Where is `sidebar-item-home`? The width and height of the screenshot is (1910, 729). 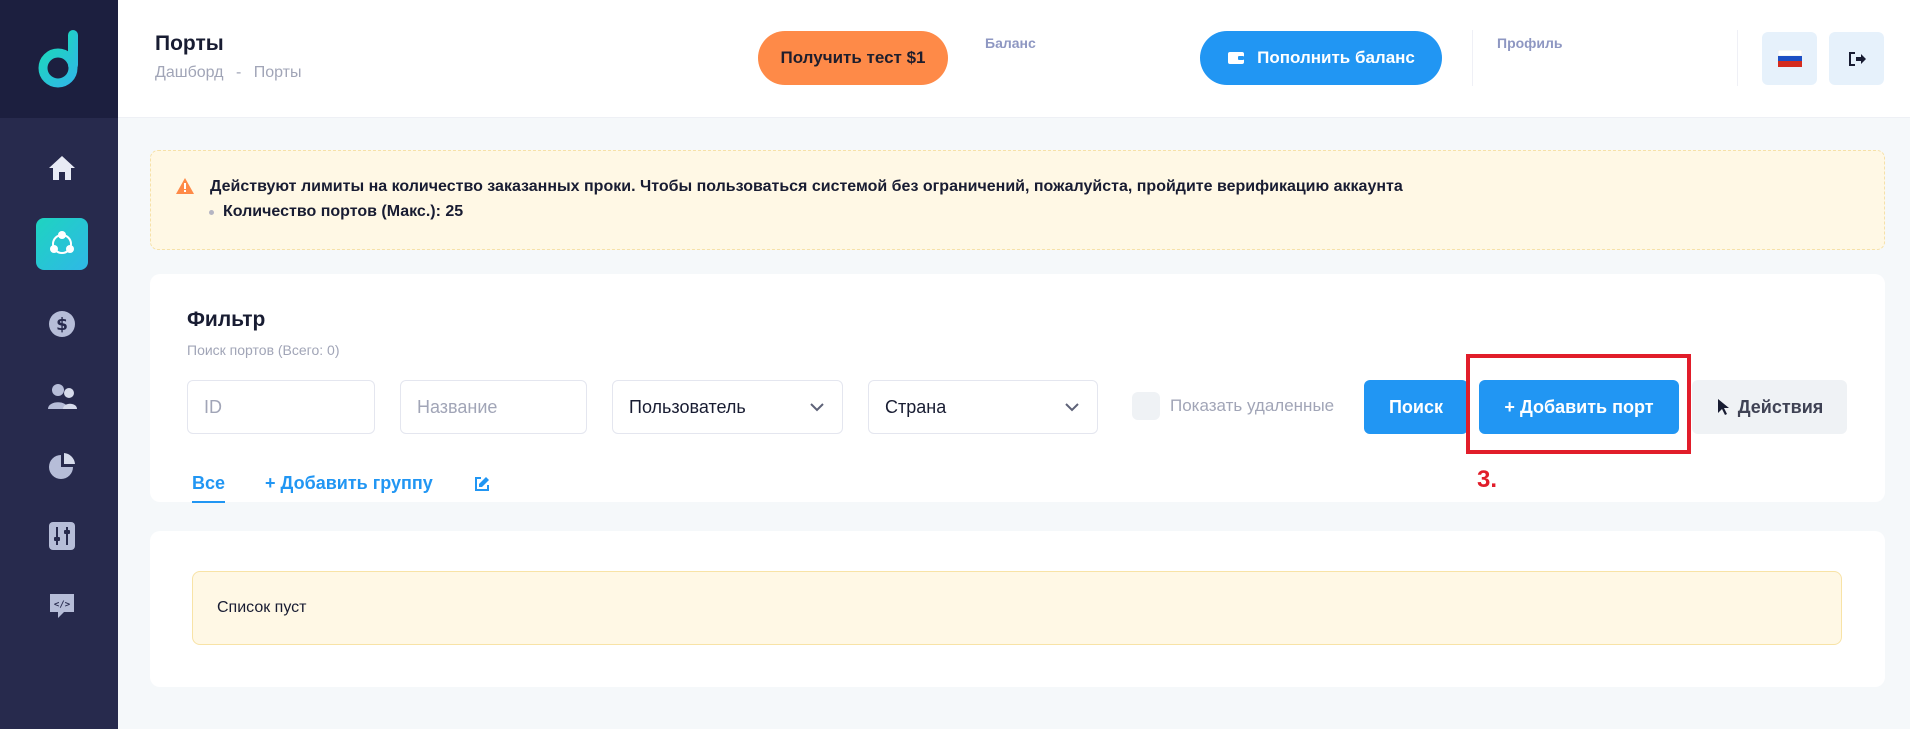 sidebar-item-home is located at coordinates (62, 168).